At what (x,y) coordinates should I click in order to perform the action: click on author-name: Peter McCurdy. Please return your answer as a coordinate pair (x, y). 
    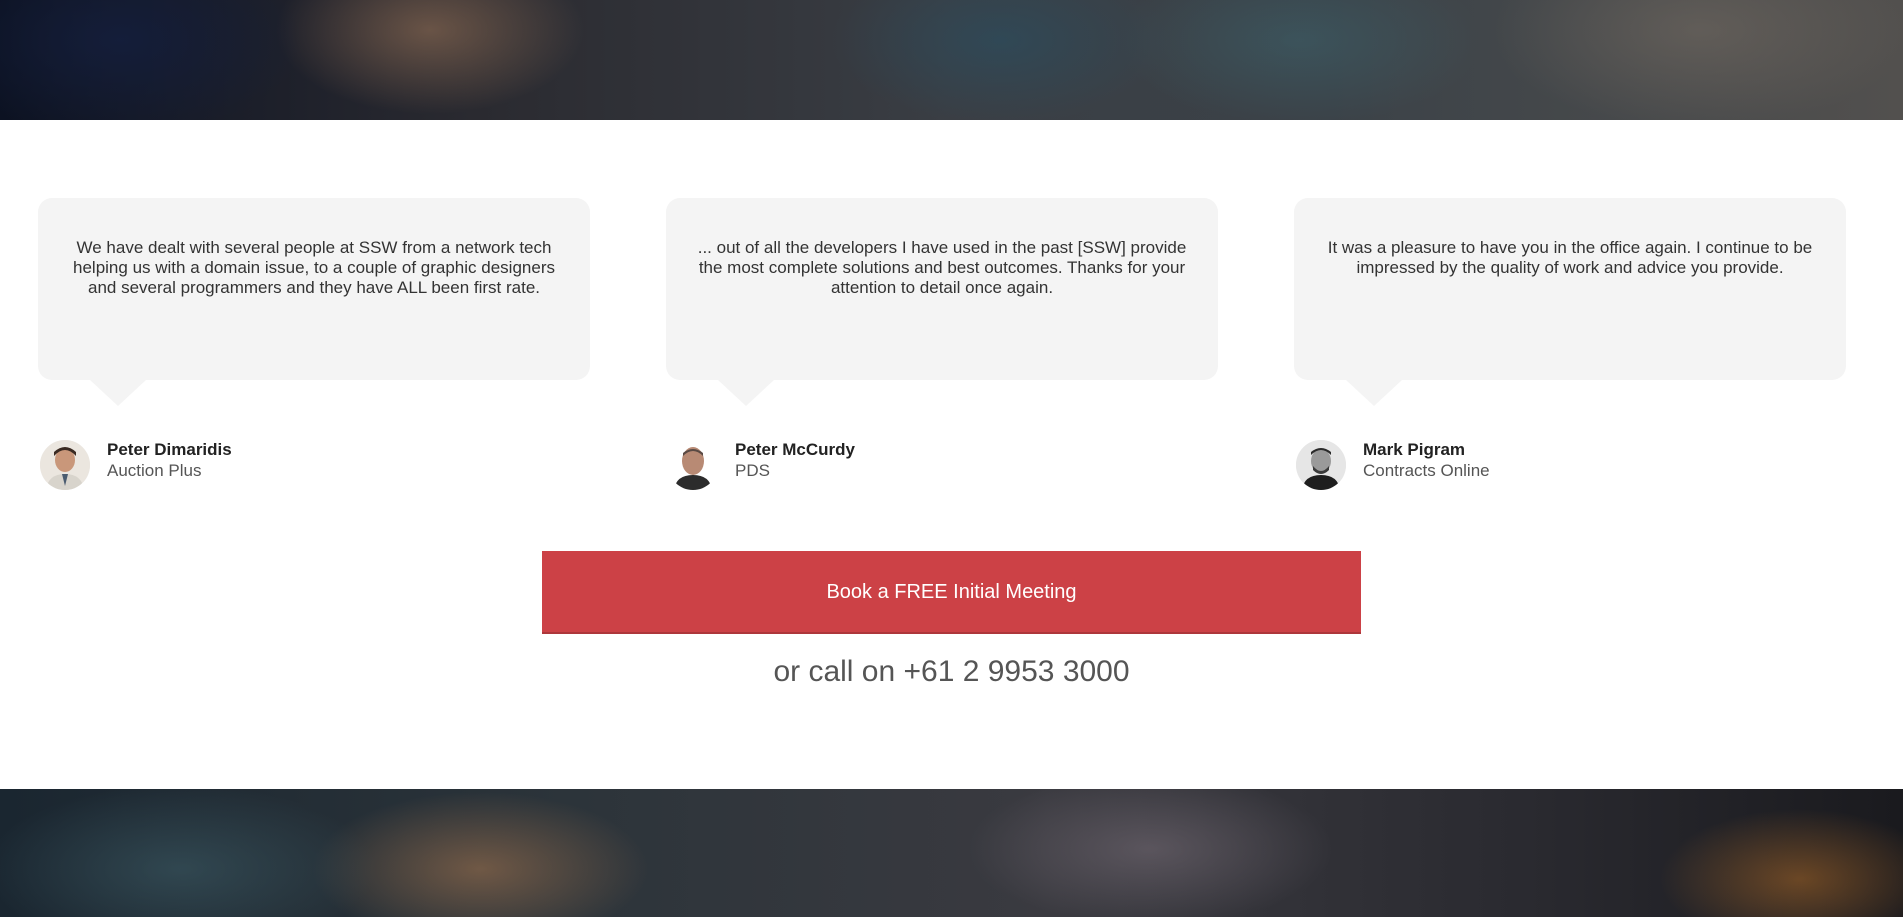
    Looking at the image, I should click on (795, 449).